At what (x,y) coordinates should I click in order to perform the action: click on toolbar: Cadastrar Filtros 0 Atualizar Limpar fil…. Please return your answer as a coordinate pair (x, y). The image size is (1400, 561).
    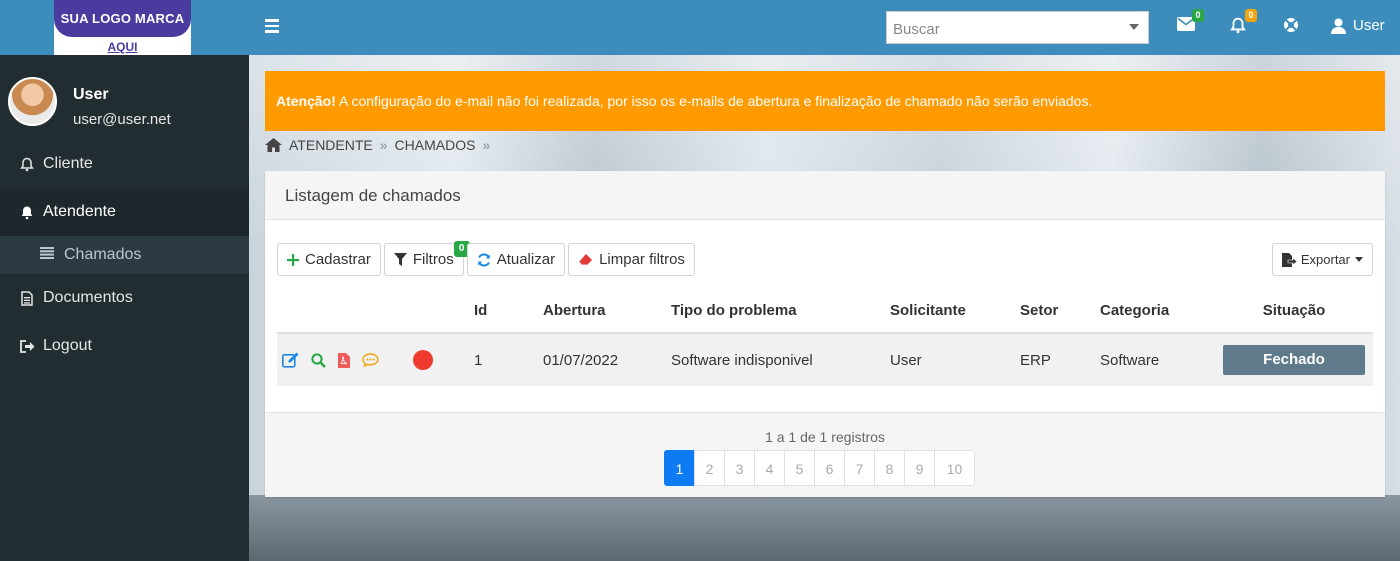
    Looking at the image, I should click on (487, 258).